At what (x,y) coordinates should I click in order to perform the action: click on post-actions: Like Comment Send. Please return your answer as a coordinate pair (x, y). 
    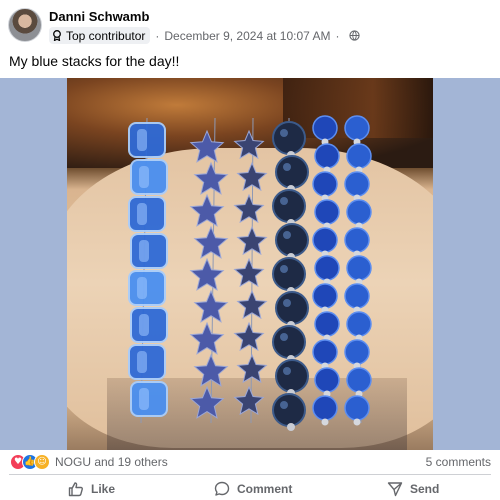
    Looking at the image, I should click on (250, 488).